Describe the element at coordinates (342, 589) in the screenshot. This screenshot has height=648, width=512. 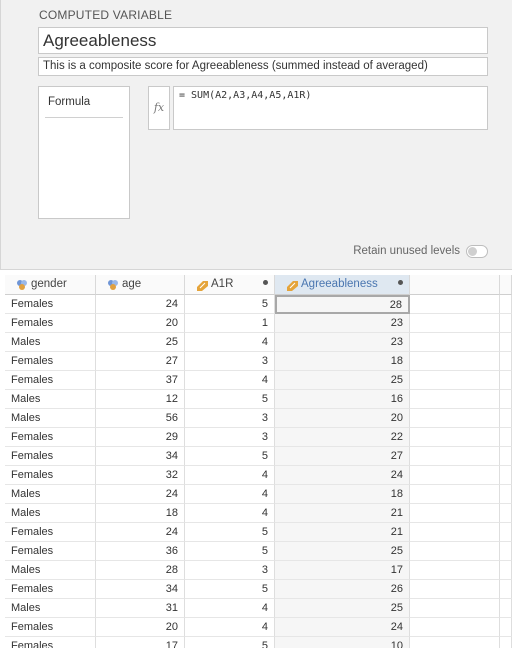
I see `table-cell: 26` at that location.